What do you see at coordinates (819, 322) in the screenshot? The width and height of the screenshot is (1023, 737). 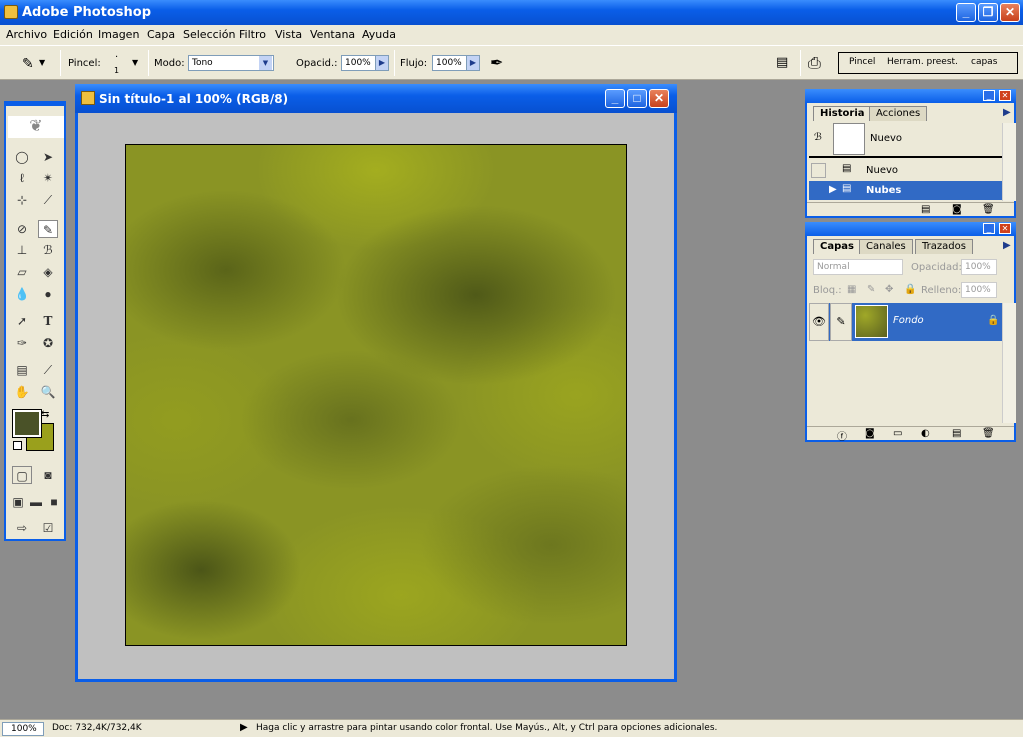 I see `eye-icon: 👁` at bounding box center [819, 322].